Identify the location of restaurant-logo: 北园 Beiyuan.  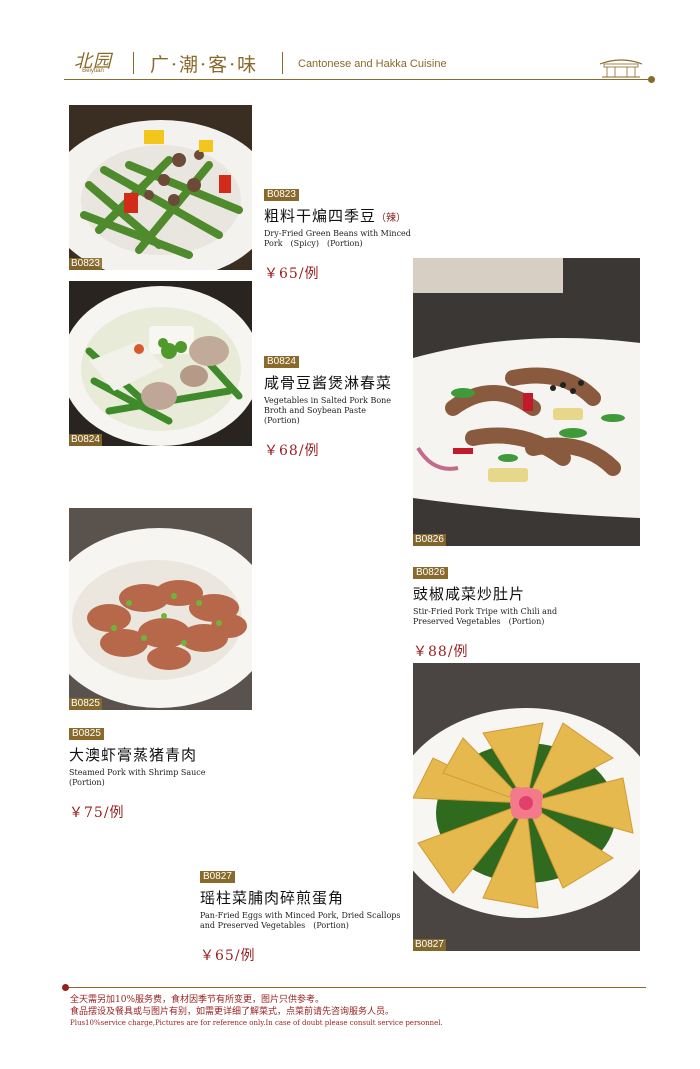
(93, 62).